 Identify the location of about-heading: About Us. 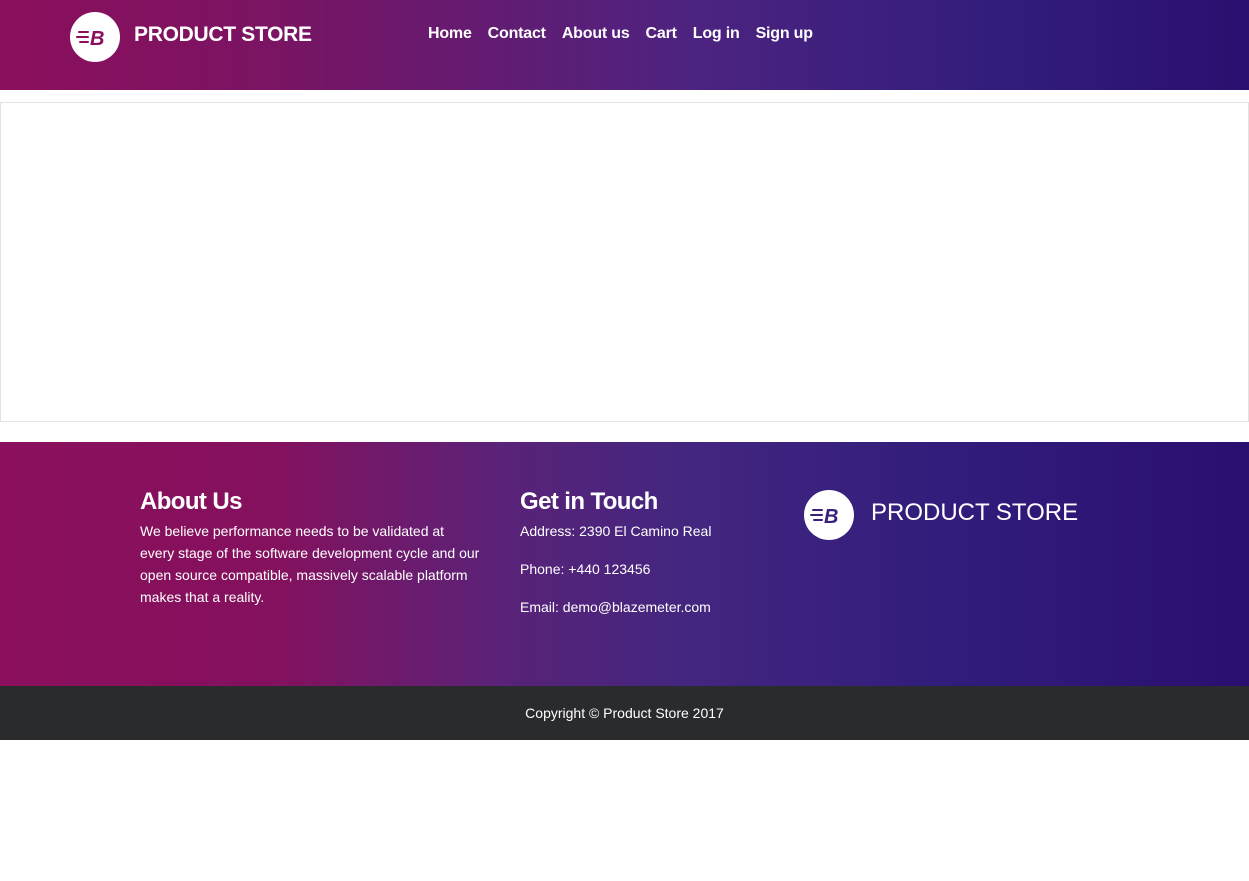
(191, 501).